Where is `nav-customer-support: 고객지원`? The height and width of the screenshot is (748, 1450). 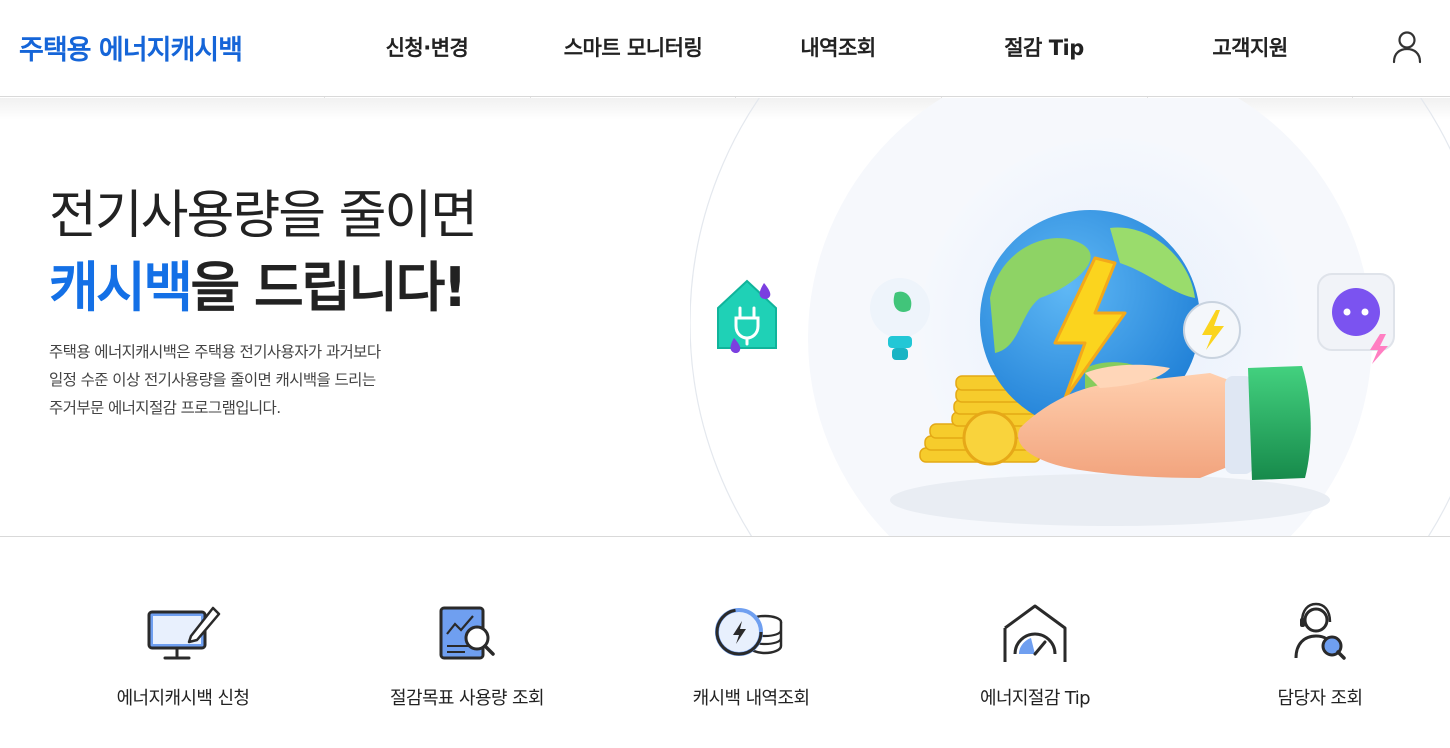 nav-customer-support: 고객지원 is located at coordinates (1250, 47).